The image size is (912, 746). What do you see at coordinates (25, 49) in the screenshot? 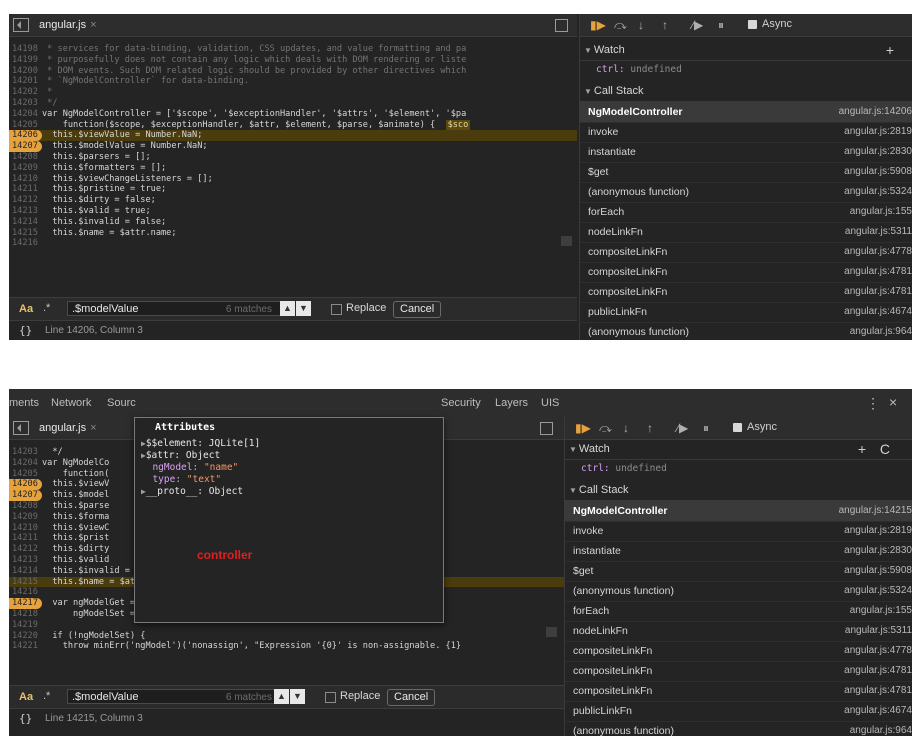
I see `line-number: 14198` at bounding box center [25, 49].